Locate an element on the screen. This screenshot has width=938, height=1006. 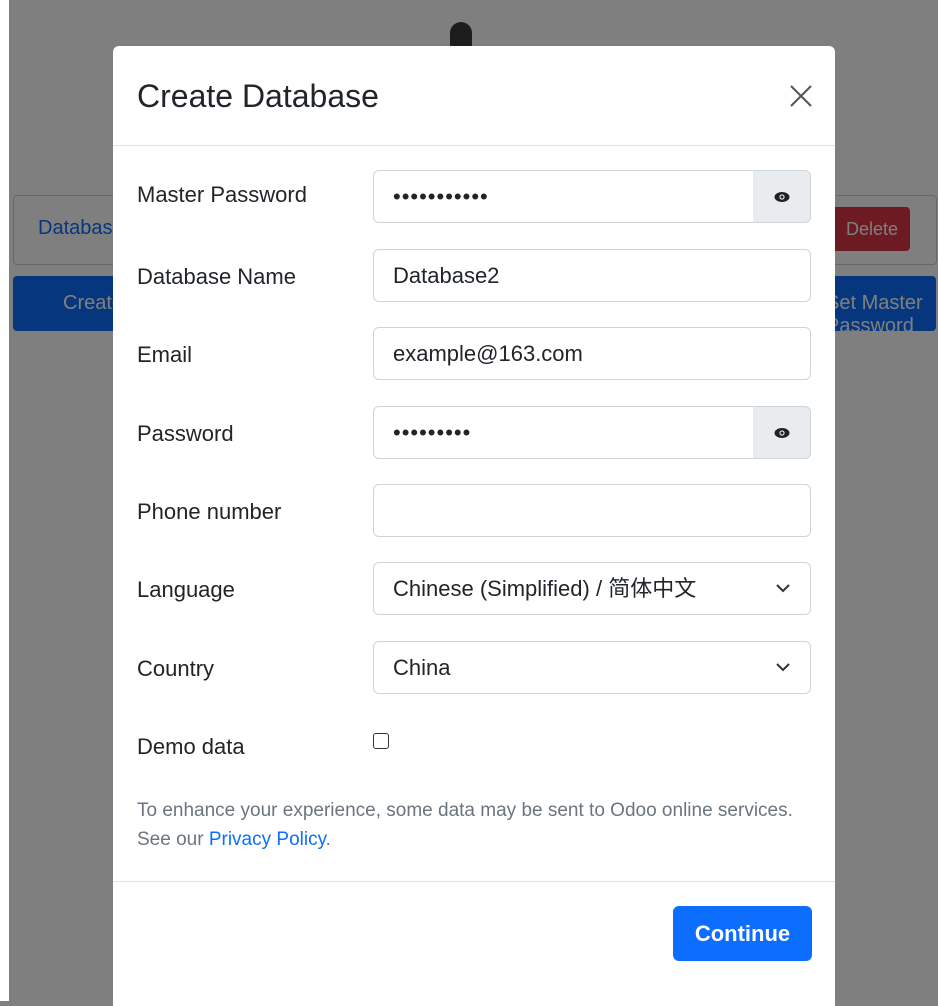
privacy-notice-end: . is located at coordinates (328, 839).